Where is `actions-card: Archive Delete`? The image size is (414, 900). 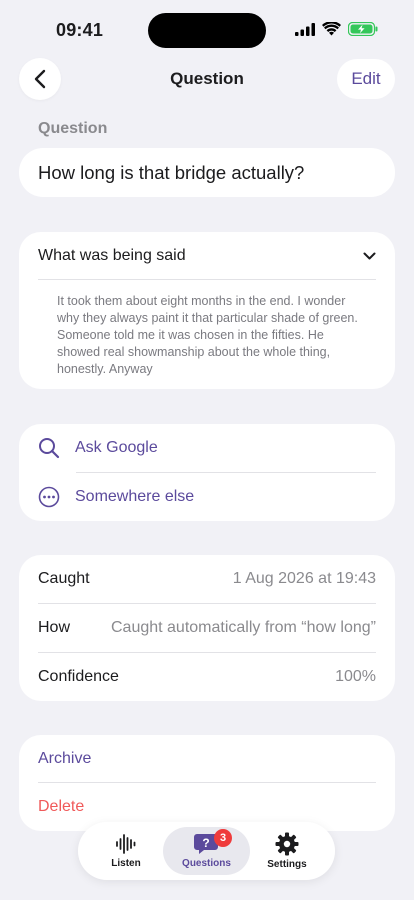 actions-card: Archive Delete is located at coordinates (207, 783).